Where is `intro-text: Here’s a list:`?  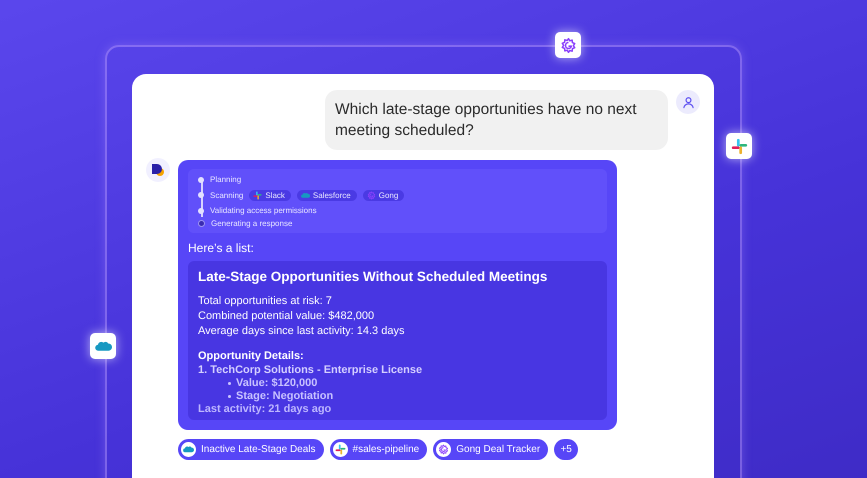 intro-text: Here’s a list: is located at coordinates (221, 248).